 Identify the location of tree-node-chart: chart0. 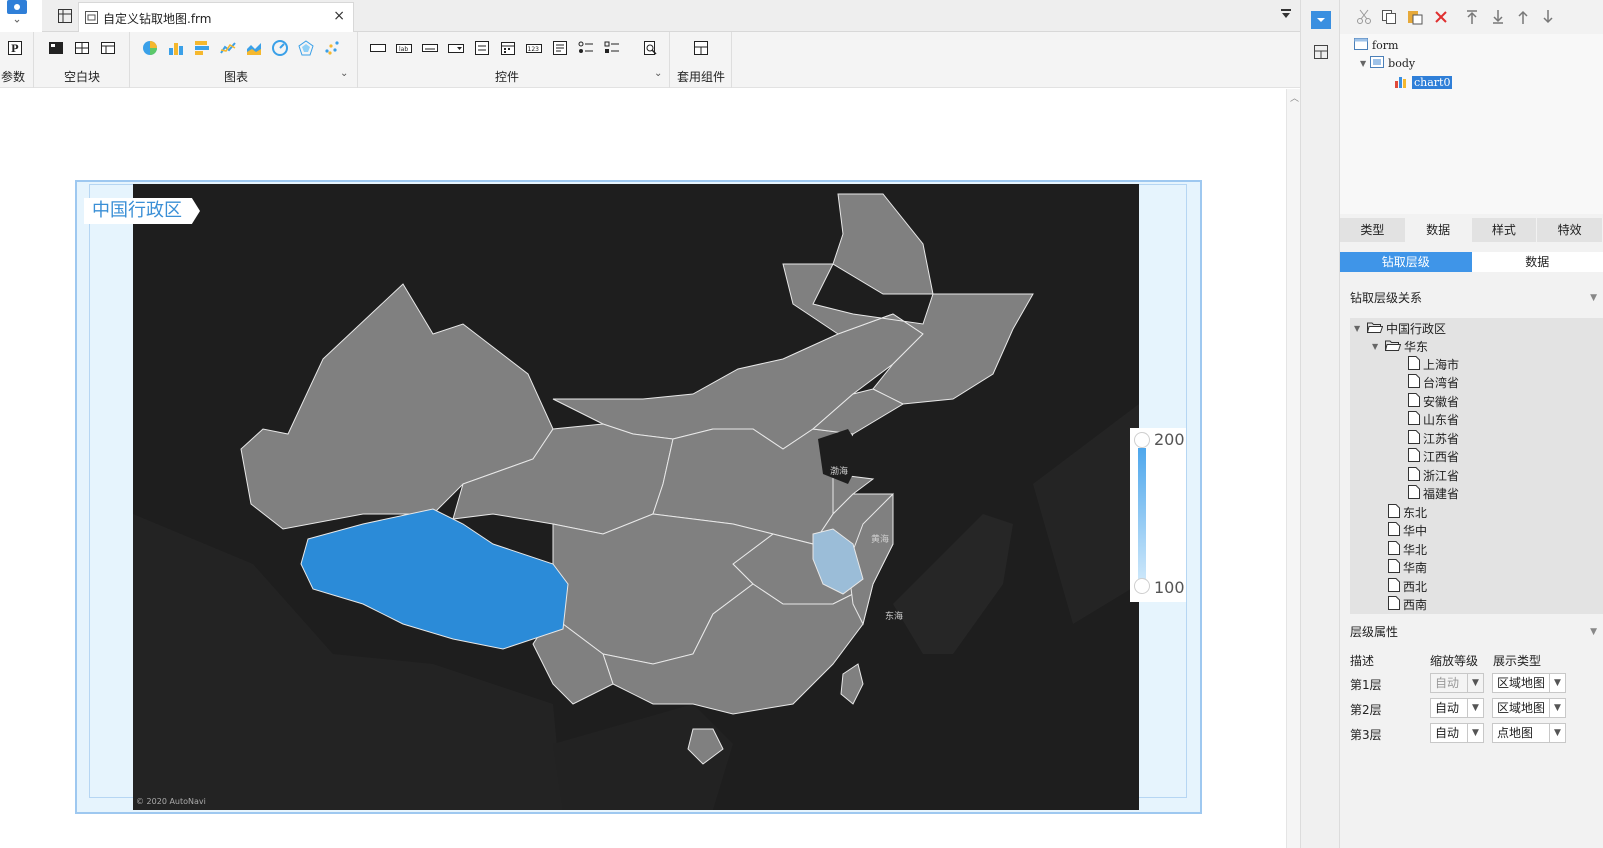
(1423, 82).